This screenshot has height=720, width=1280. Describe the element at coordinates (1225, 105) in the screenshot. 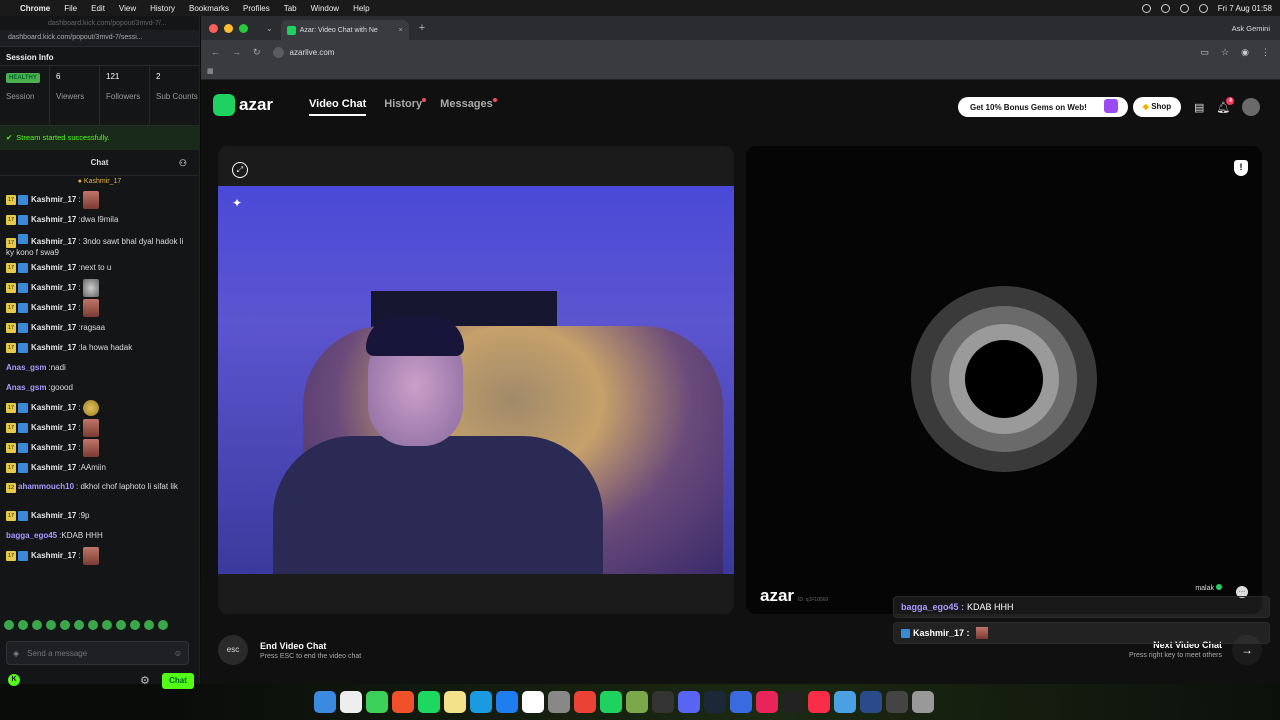

I see `bell-icon: 🔔︎ 4` at that location.